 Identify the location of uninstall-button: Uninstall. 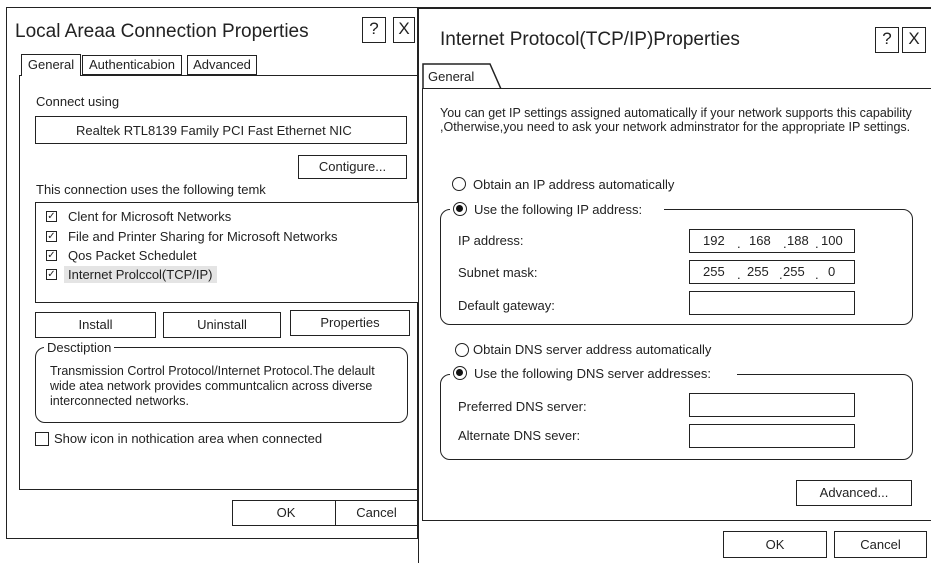
(222, 325).